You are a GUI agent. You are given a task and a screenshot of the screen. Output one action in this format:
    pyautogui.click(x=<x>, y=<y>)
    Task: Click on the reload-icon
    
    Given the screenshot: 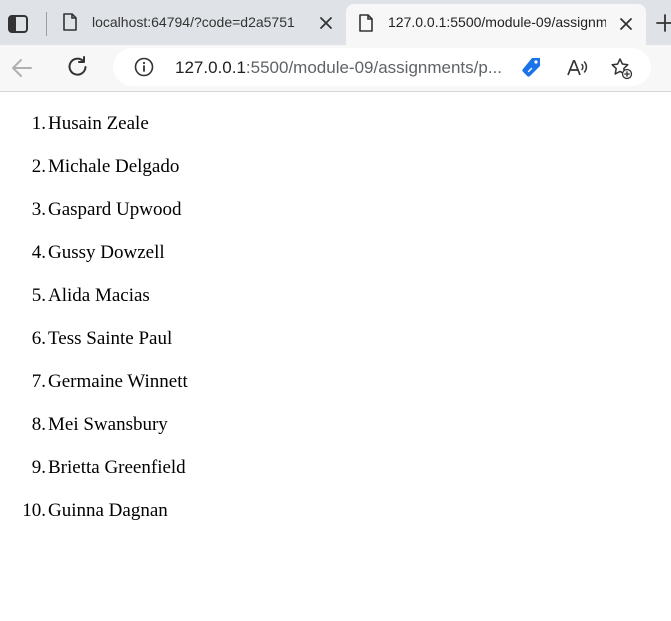 What is the action you would take?
    pyautogui.click(x=78, y=68)
    